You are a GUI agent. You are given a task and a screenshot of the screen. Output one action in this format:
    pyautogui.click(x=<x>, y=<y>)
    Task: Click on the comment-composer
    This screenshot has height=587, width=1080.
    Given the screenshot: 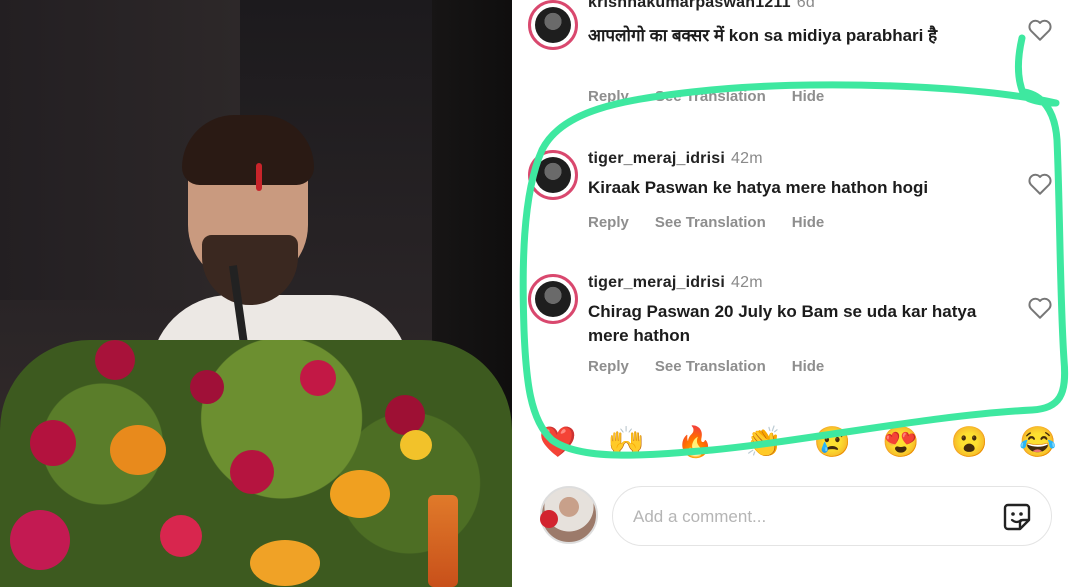 What is the action you would take?
    pyautogui.click(x=832, y=516)
    